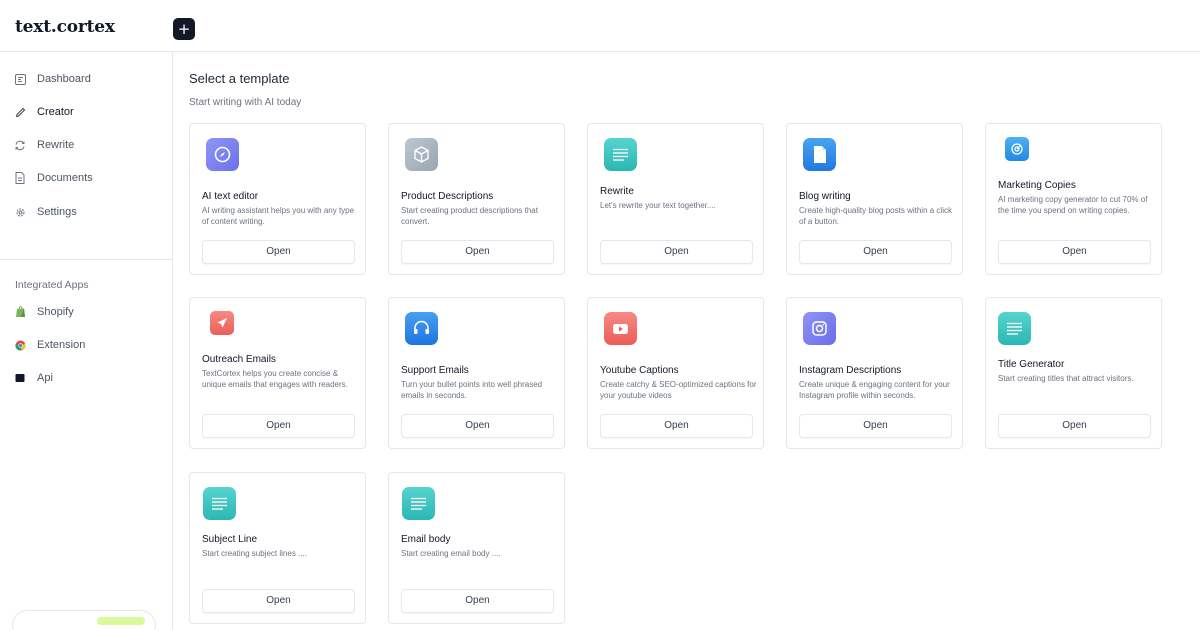 This screenshot has height=630, width=1200. Describe the element at coordinates (64, 79) in the screenshot. I see `sidebar-item-label: Dashboard` at that location.